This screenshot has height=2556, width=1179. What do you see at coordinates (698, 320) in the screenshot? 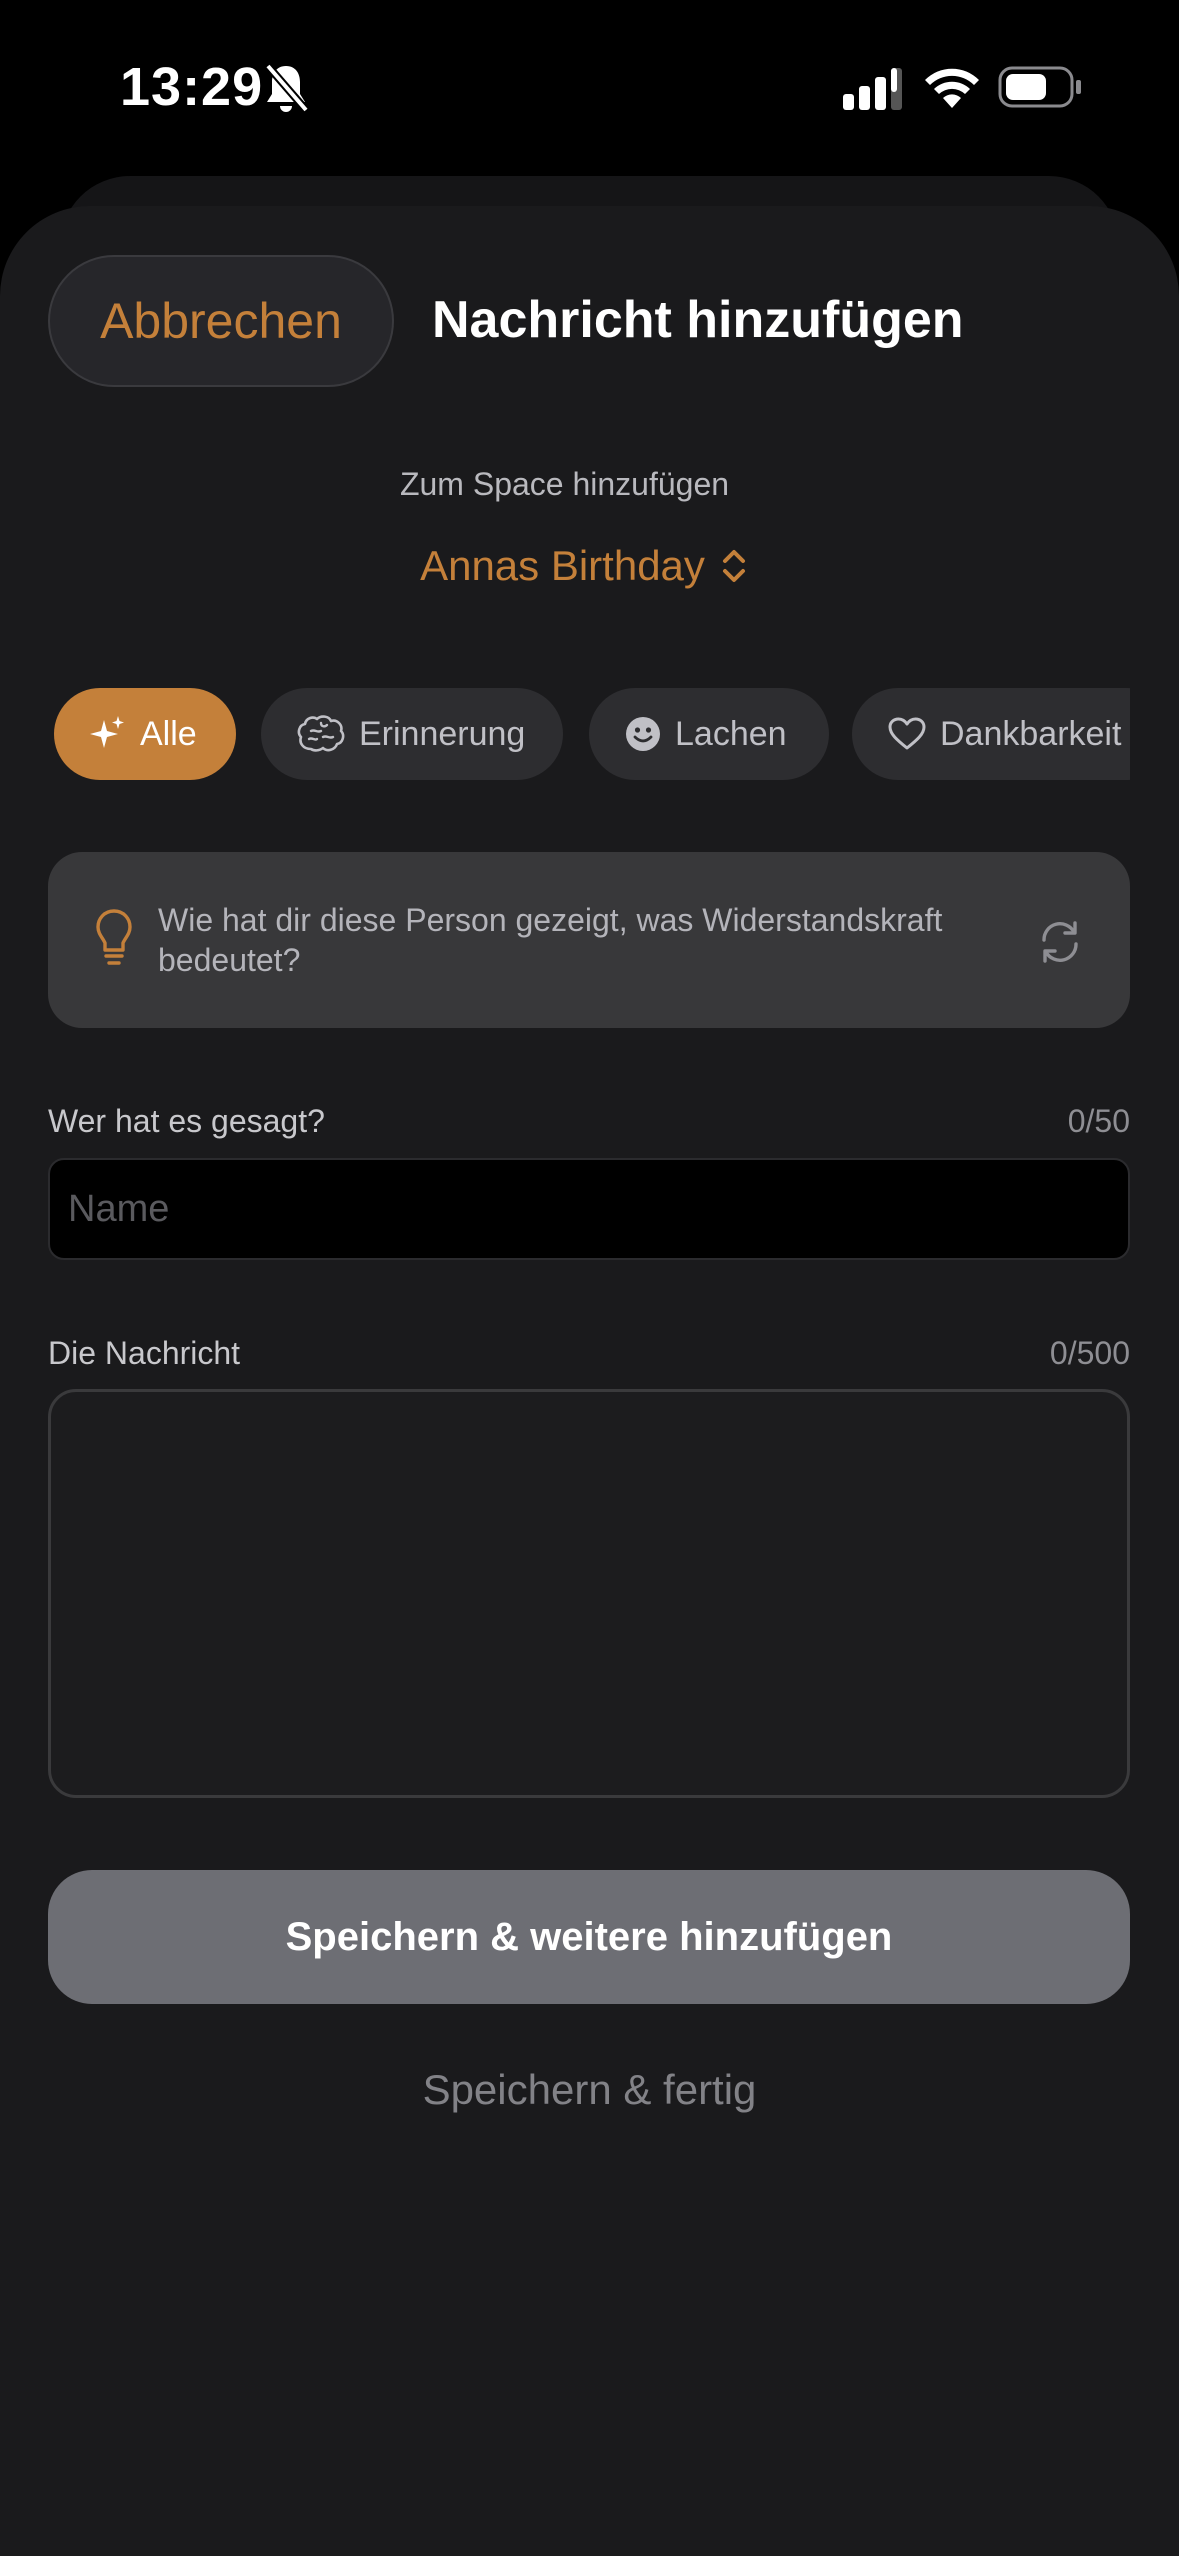
I see `page-title: Nachricht hinzufügen` at bounding box center [698, 320].